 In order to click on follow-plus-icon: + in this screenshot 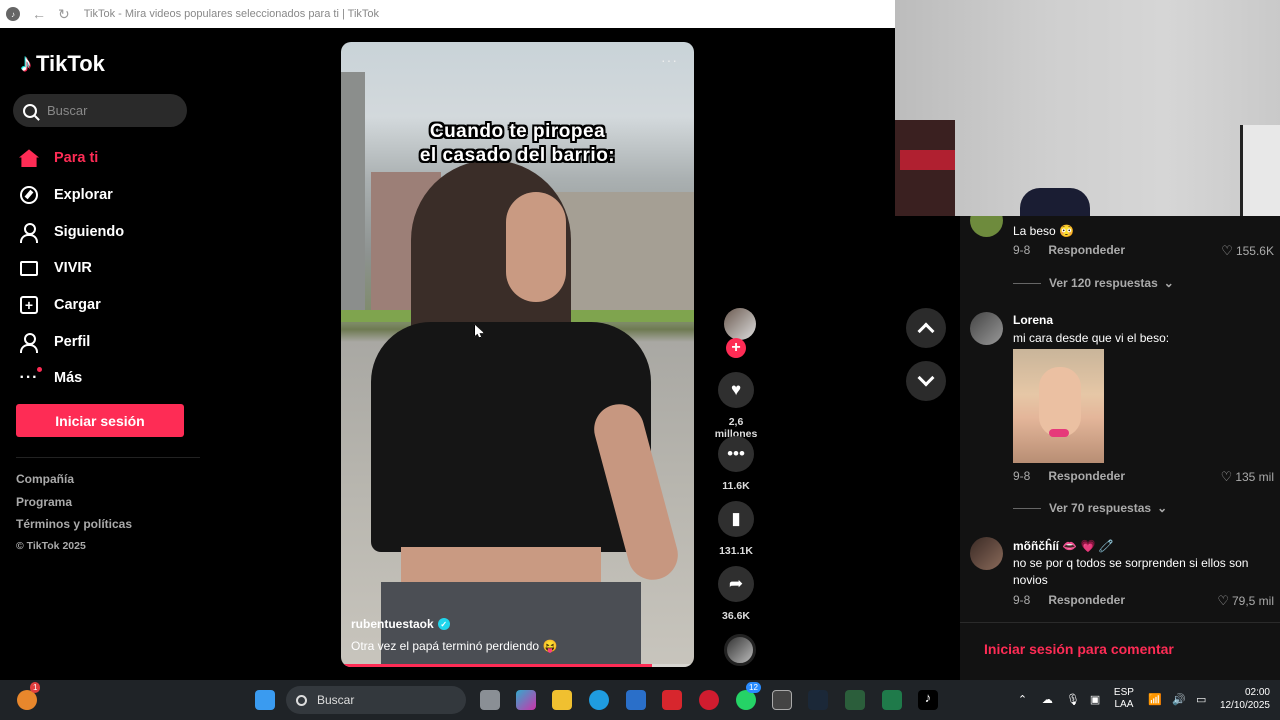, I will do `click(736, 348)`.